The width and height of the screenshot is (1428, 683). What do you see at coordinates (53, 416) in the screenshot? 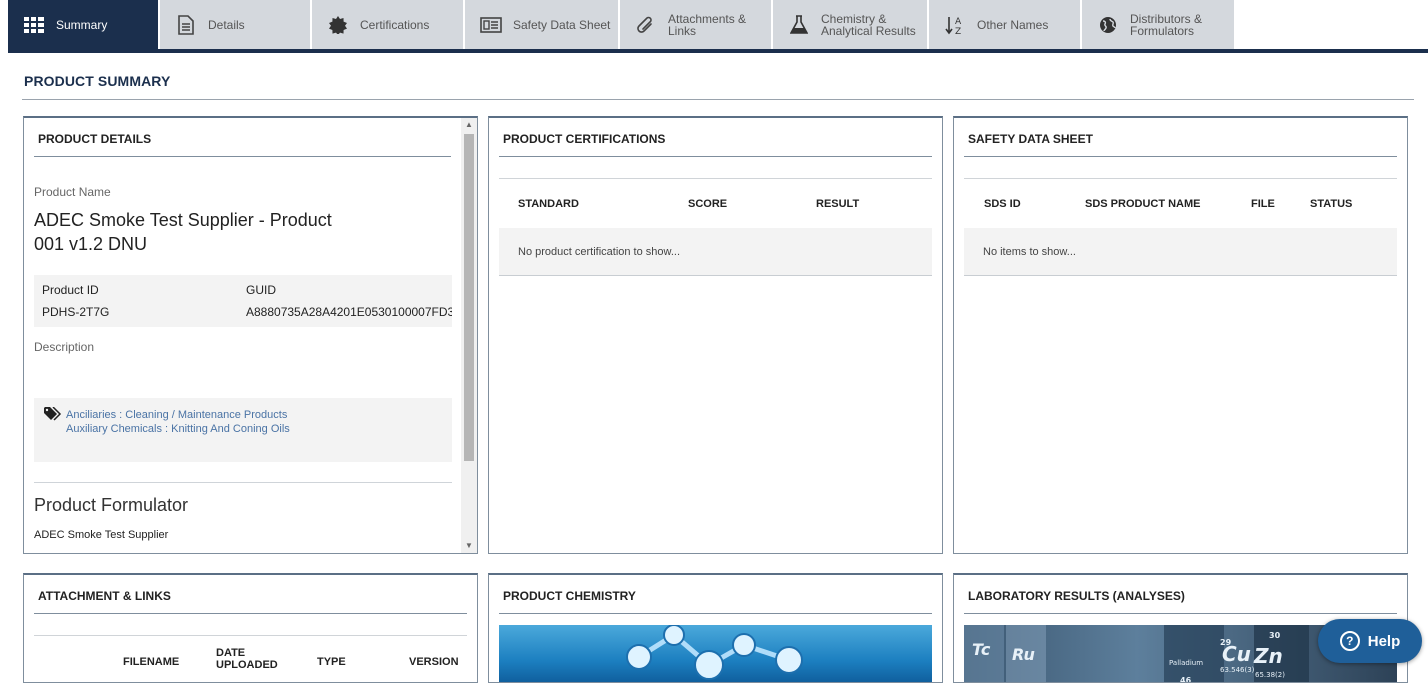
I see `tags-icon` at bounding box center [53, 416].